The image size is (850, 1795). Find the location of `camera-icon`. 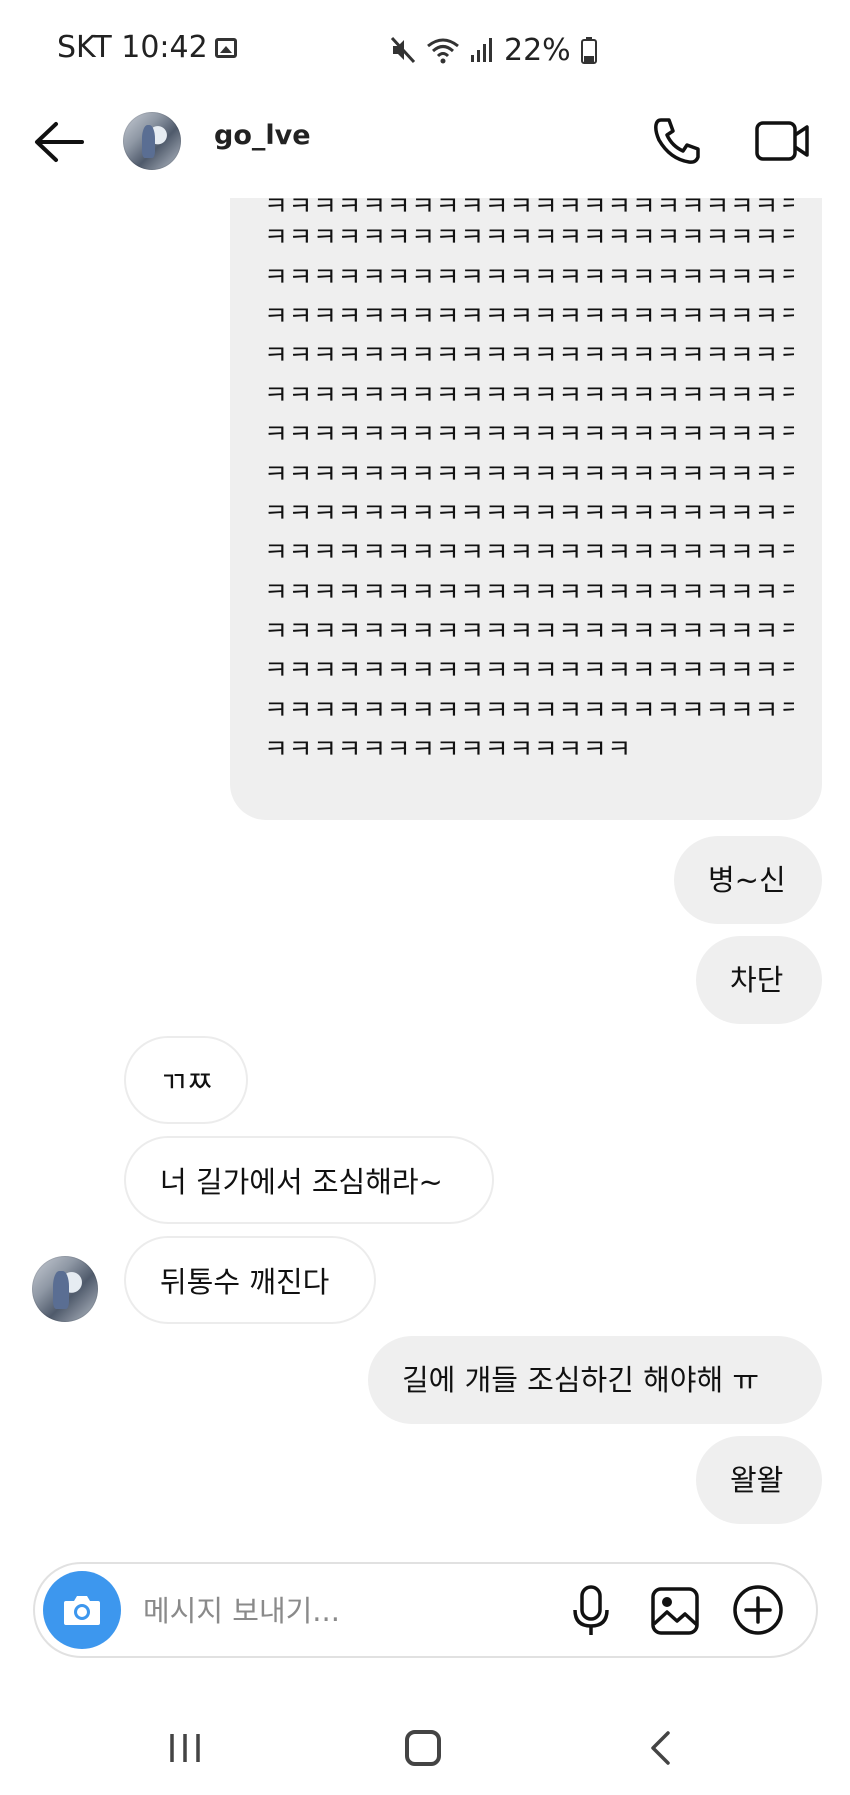

camera-icon is located at coordinates (82, 1610).